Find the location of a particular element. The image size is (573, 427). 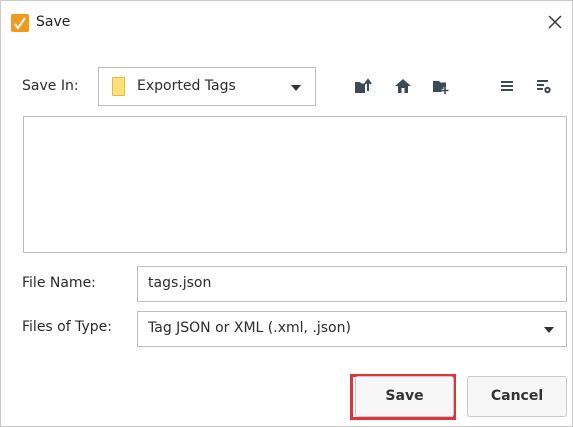

save-in-label: Save In: is located at coordinates (50, 86).